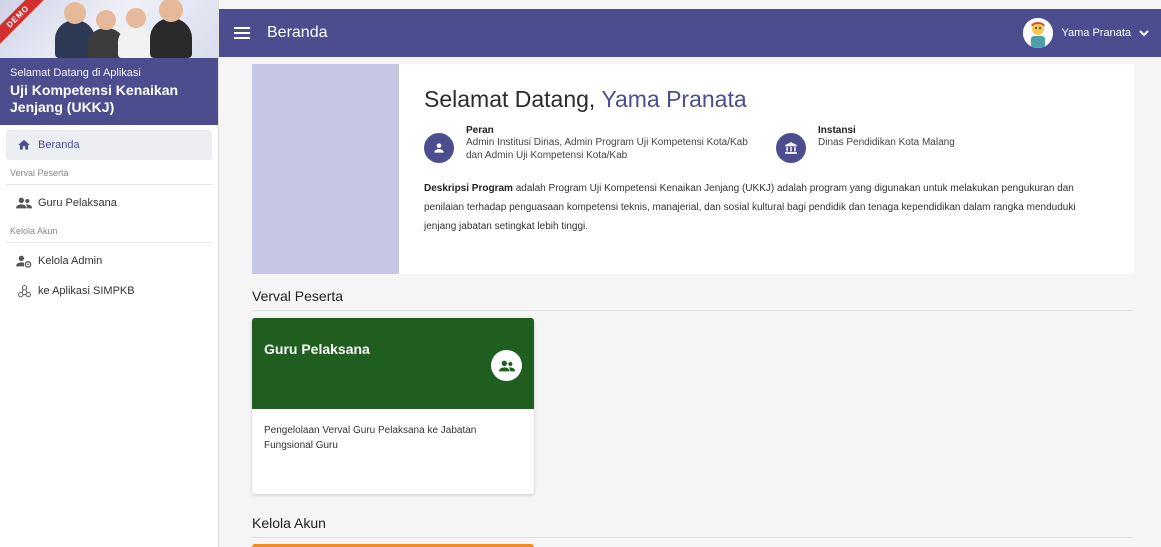 Image resolution: width=1161 pixels, height=547 pixels. Describe the element at coordinates (70, 261) in the screenshot. I see `sidebar-item-label: Kelola Admin` at that location.